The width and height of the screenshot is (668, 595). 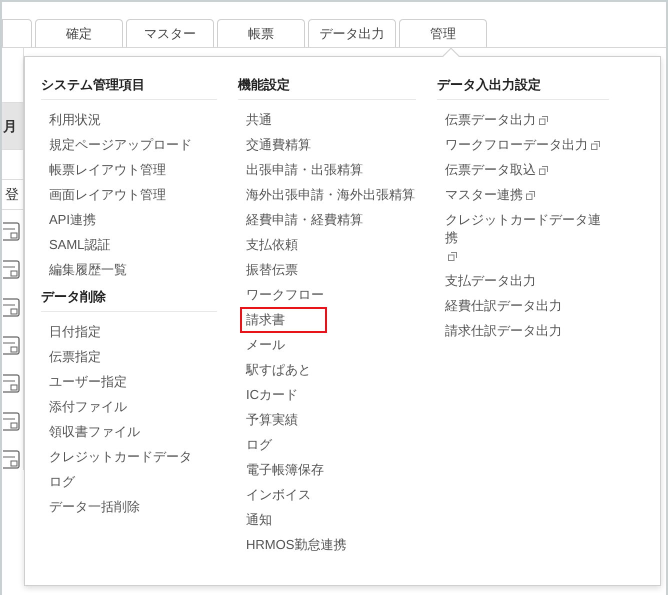 What do you see at coordinates (285, 295) in the screenshot?
I see `menu-link: ワークフロー` at bounding box center [285, 295].